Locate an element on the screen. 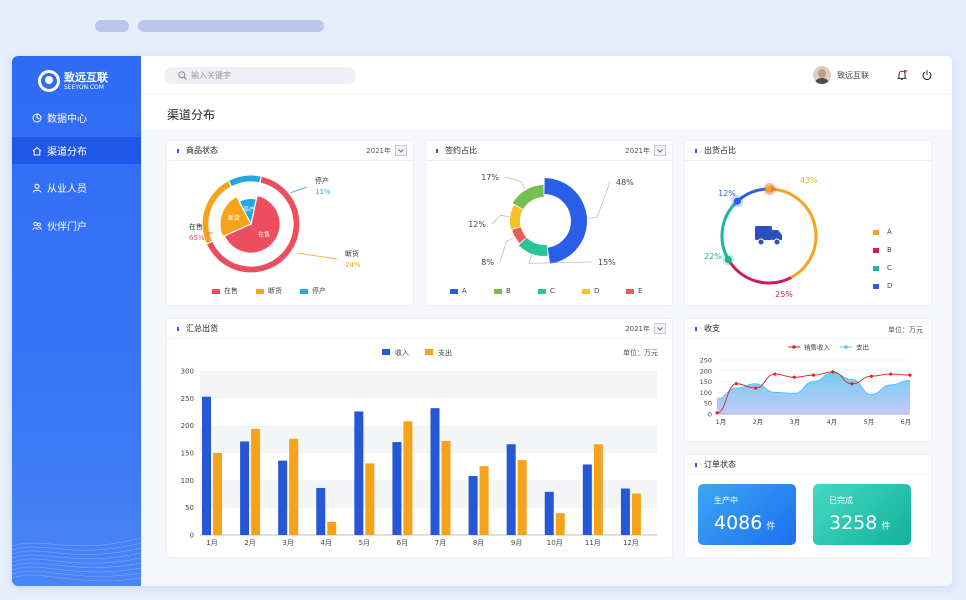 The width and height of the screenshot is (966, 600). order-completed-card: 已完成 3258 件 is located at coordinates (862, 514).